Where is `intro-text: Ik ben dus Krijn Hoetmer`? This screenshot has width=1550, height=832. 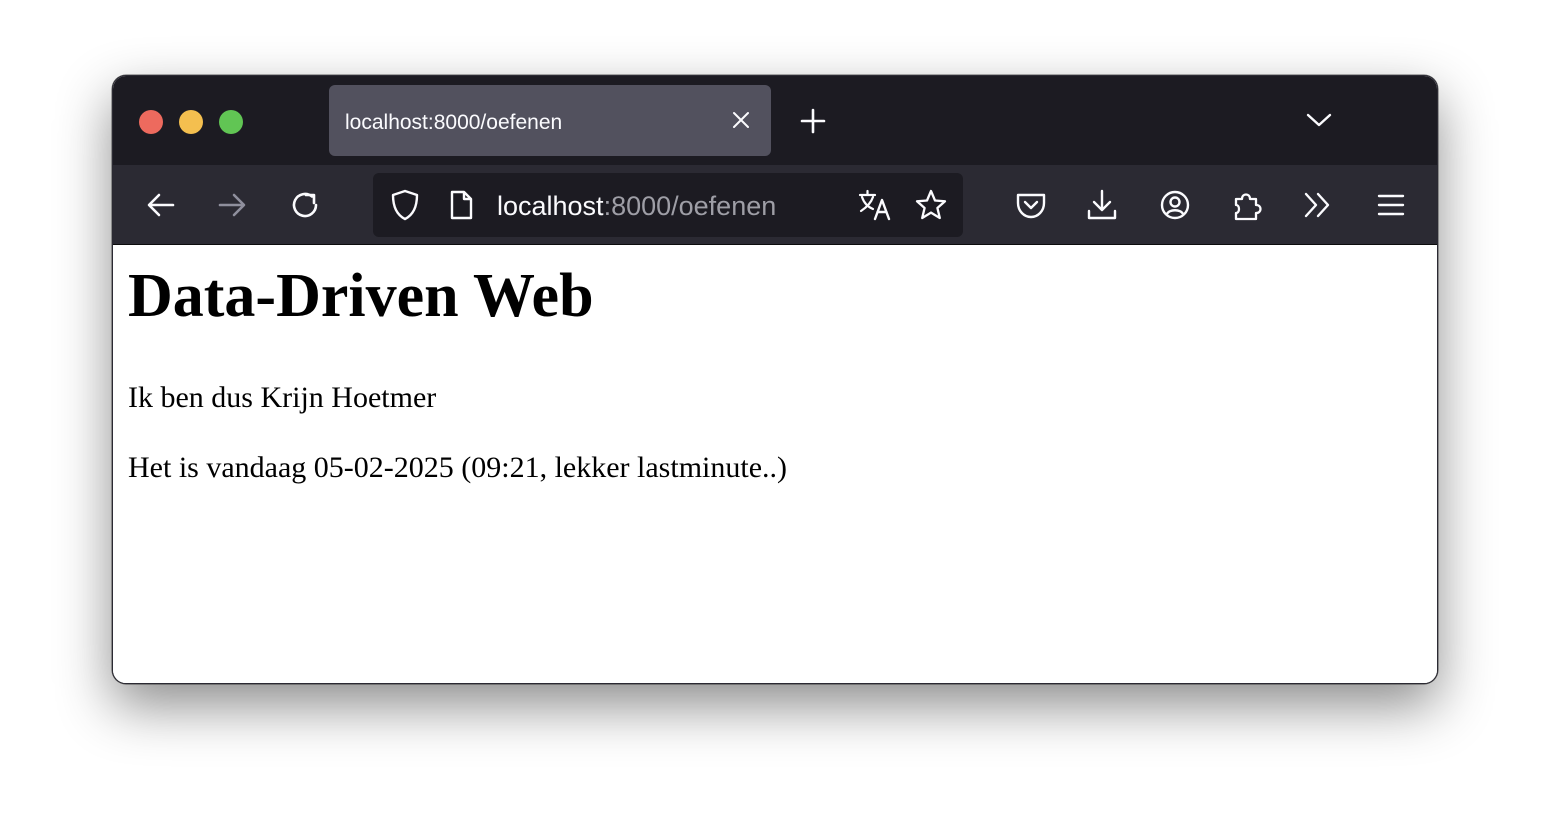 intro-text: Ik ben dus Krijn Hoetmer is located at coordinates (282, 397).